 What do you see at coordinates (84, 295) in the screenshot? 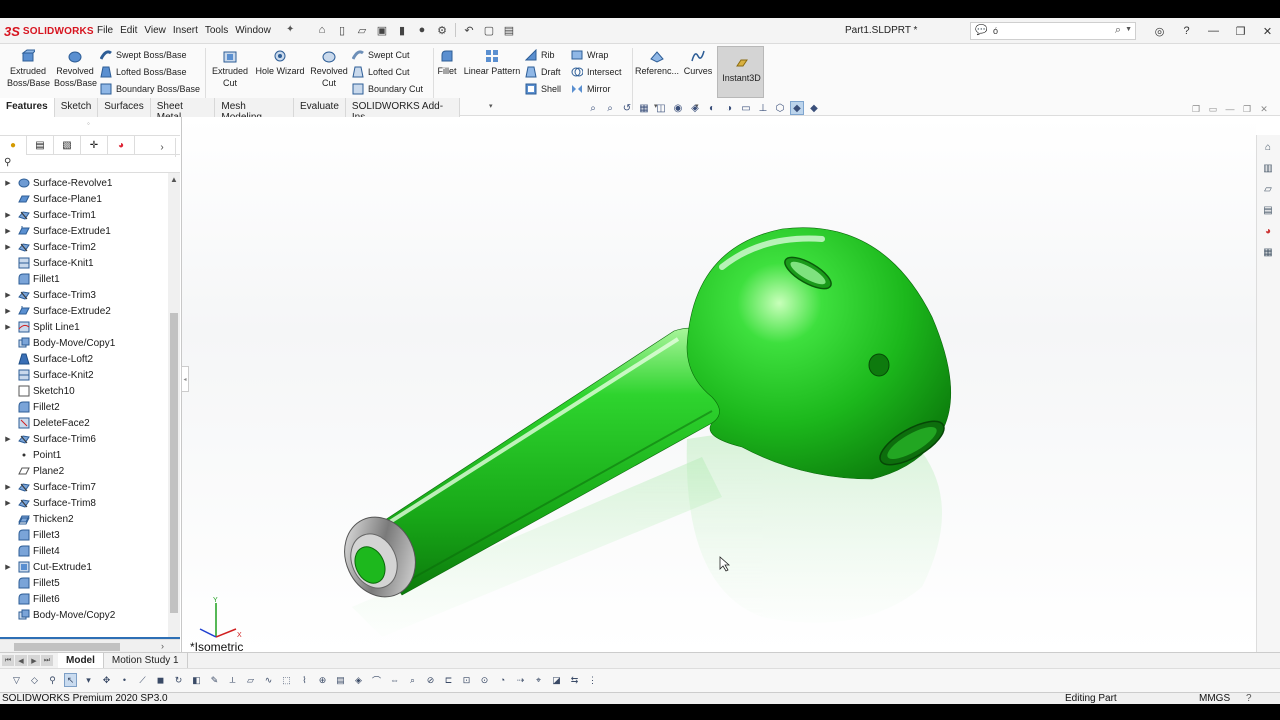
I see `tree-item: ▶ Surface-Trim3` at bounding box center [84, 295].